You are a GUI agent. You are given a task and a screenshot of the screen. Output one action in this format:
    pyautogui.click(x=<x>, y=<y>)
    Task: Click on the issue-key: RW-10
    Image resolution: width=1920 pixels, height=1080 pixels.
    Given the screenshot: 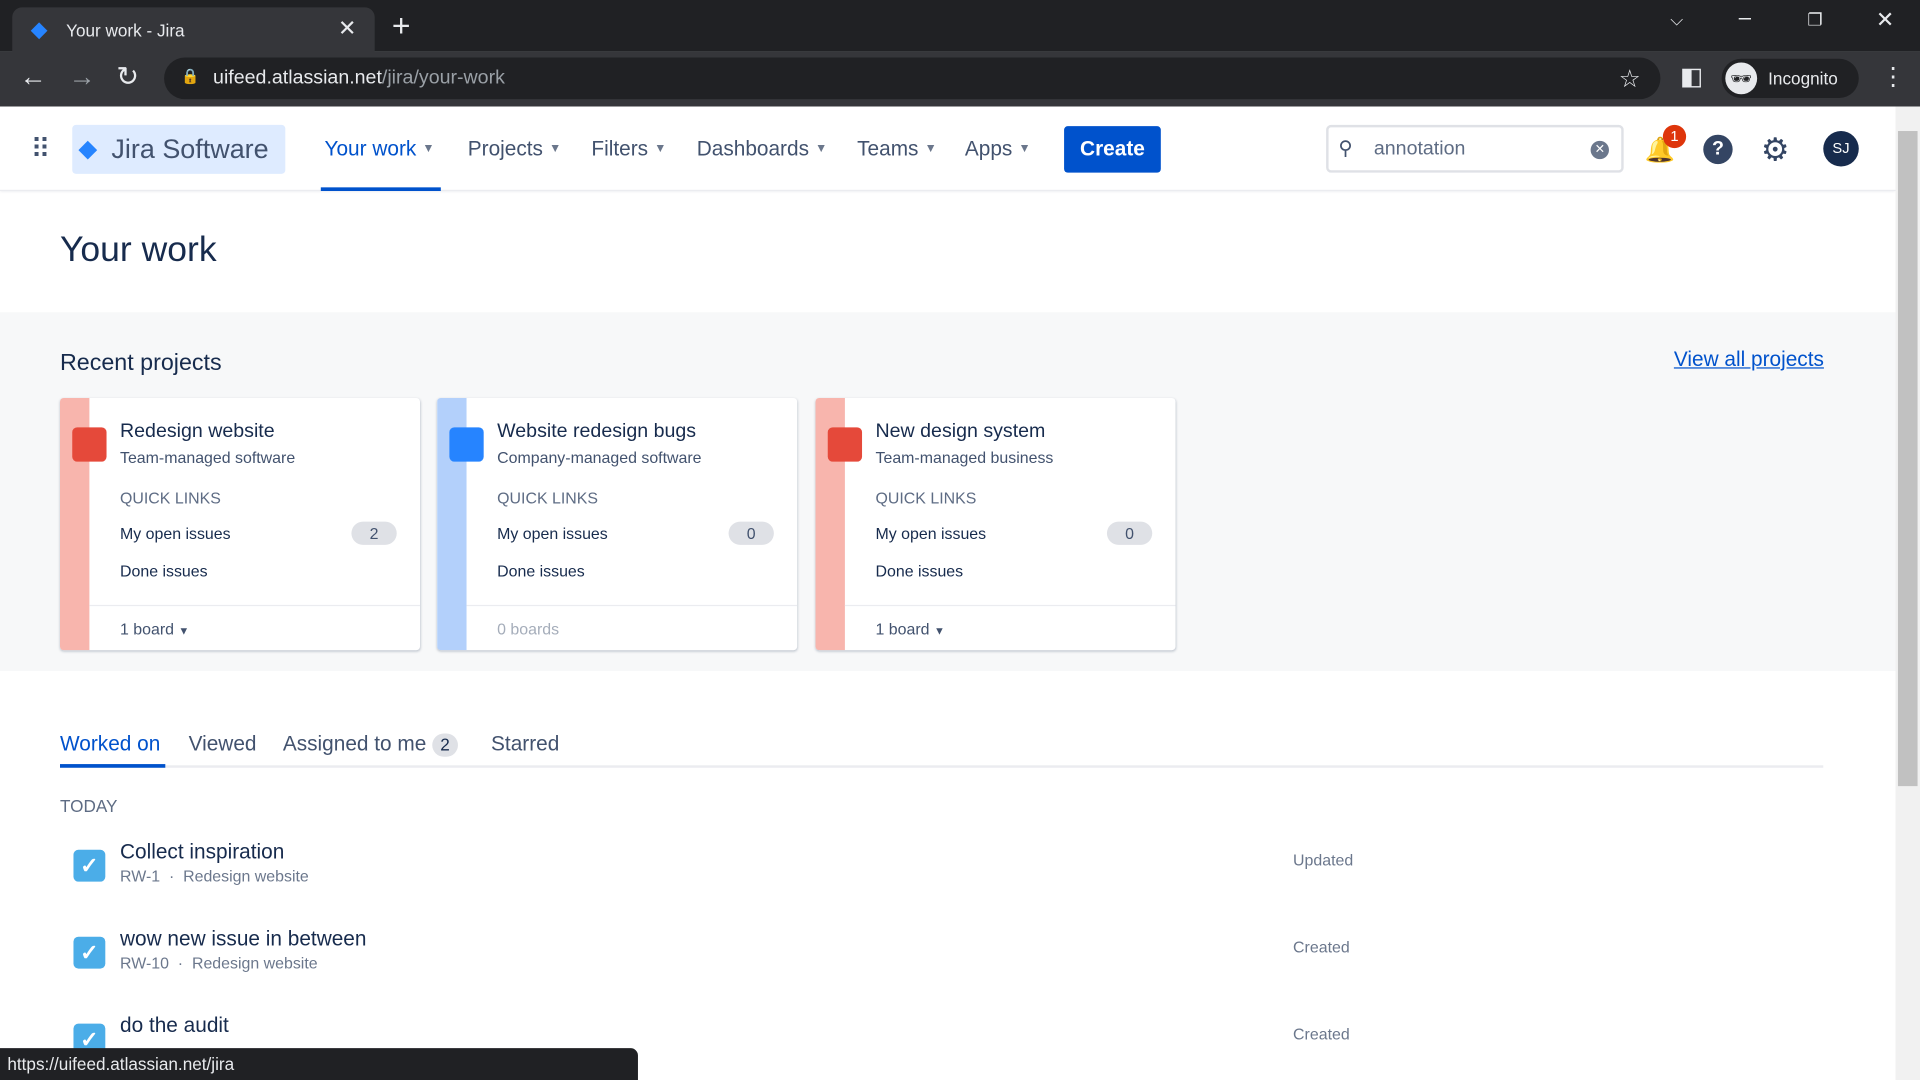 What is the action you would take?
    pyautogui.click(x=144, y=963)
    